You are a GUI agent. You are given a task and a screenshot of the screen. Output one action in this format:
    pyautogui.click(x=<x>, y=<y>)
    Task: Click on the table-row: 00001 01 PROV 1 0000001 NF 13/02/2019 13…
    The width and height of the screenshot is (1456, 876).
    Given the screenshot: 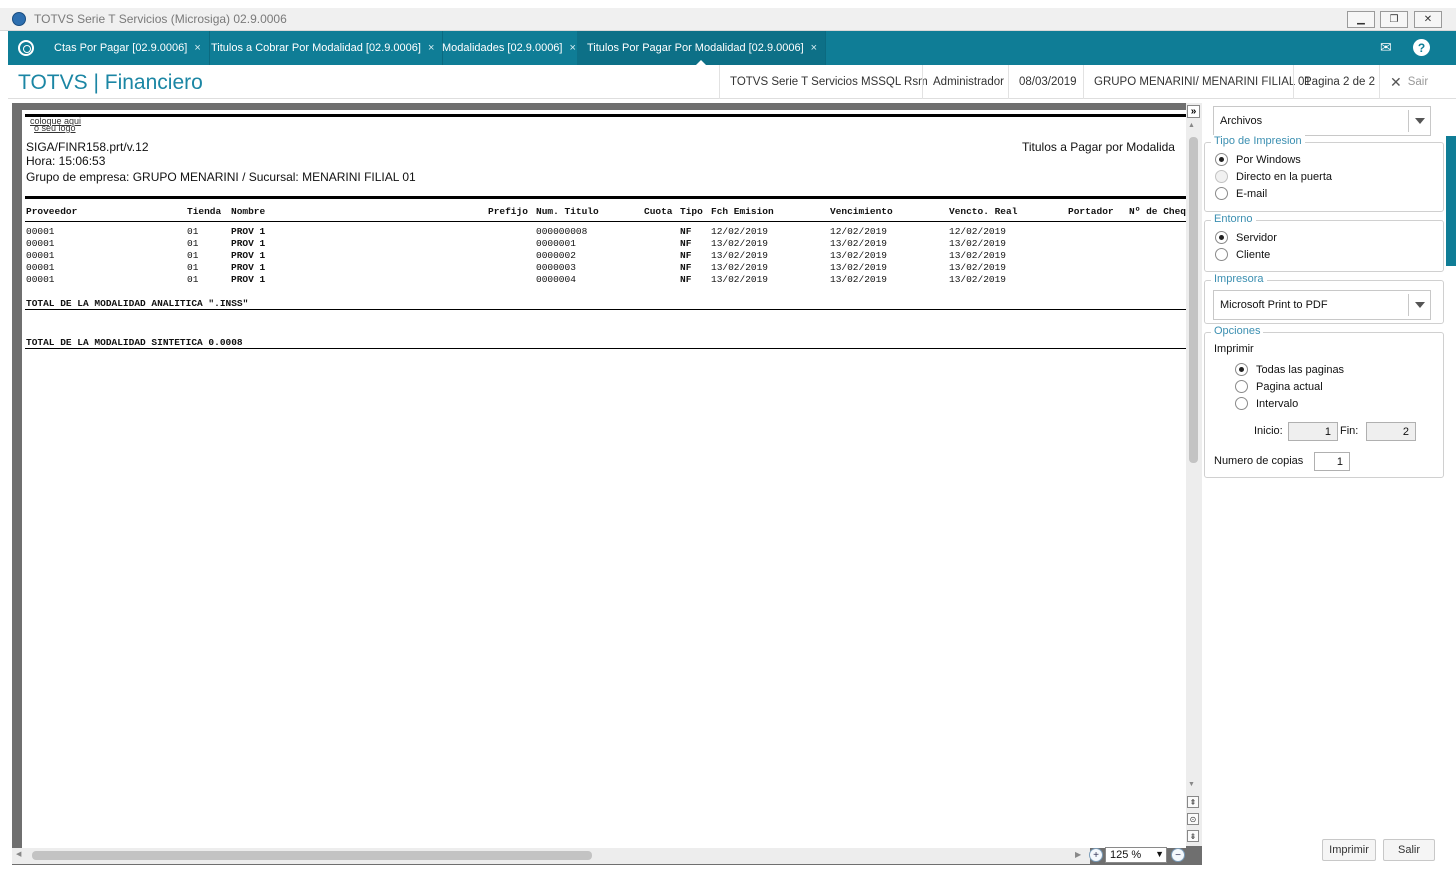 What is the action you would take?
    pyautogui.click(x=516, y=243)
    